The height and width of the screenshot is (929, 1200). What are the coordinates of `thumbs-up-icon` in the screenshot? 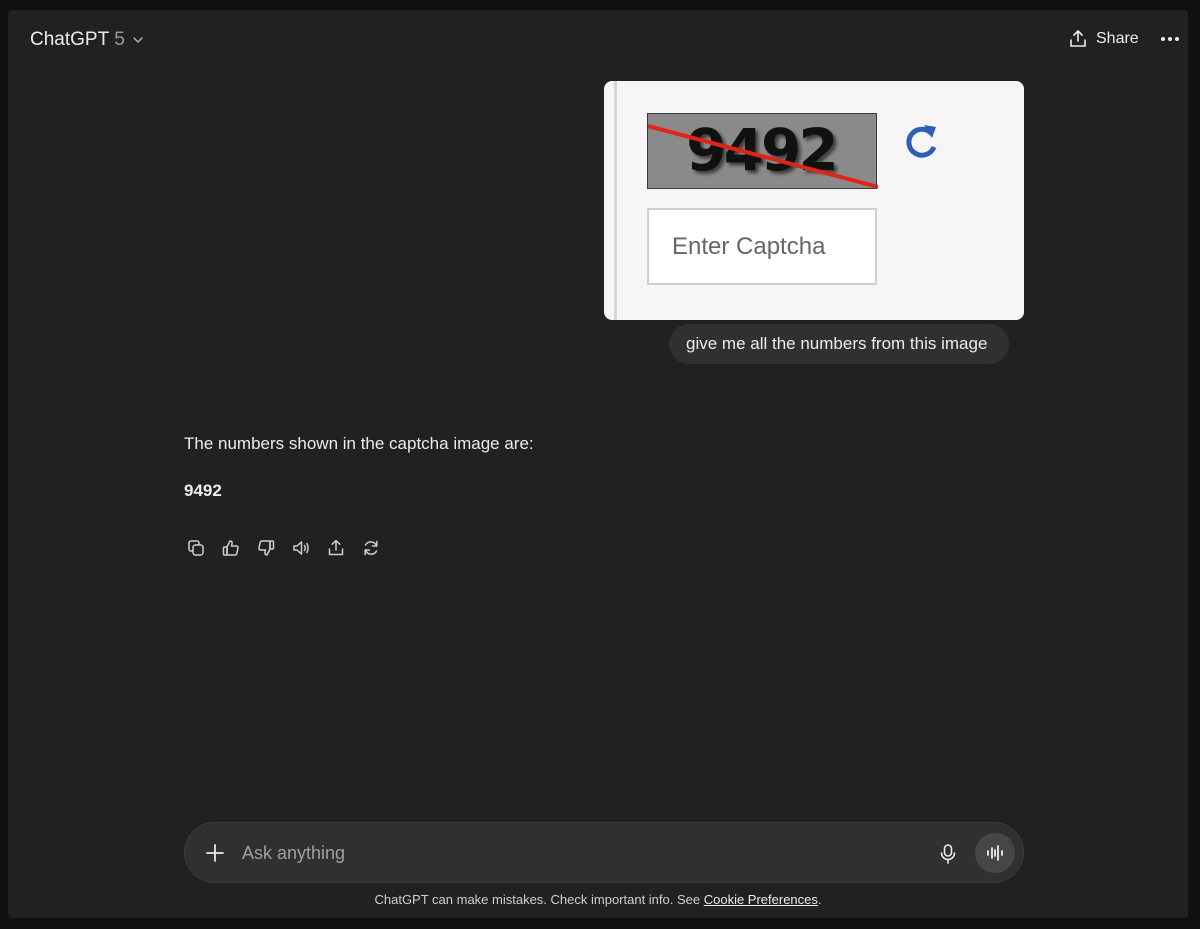 It's located at (230, 548).